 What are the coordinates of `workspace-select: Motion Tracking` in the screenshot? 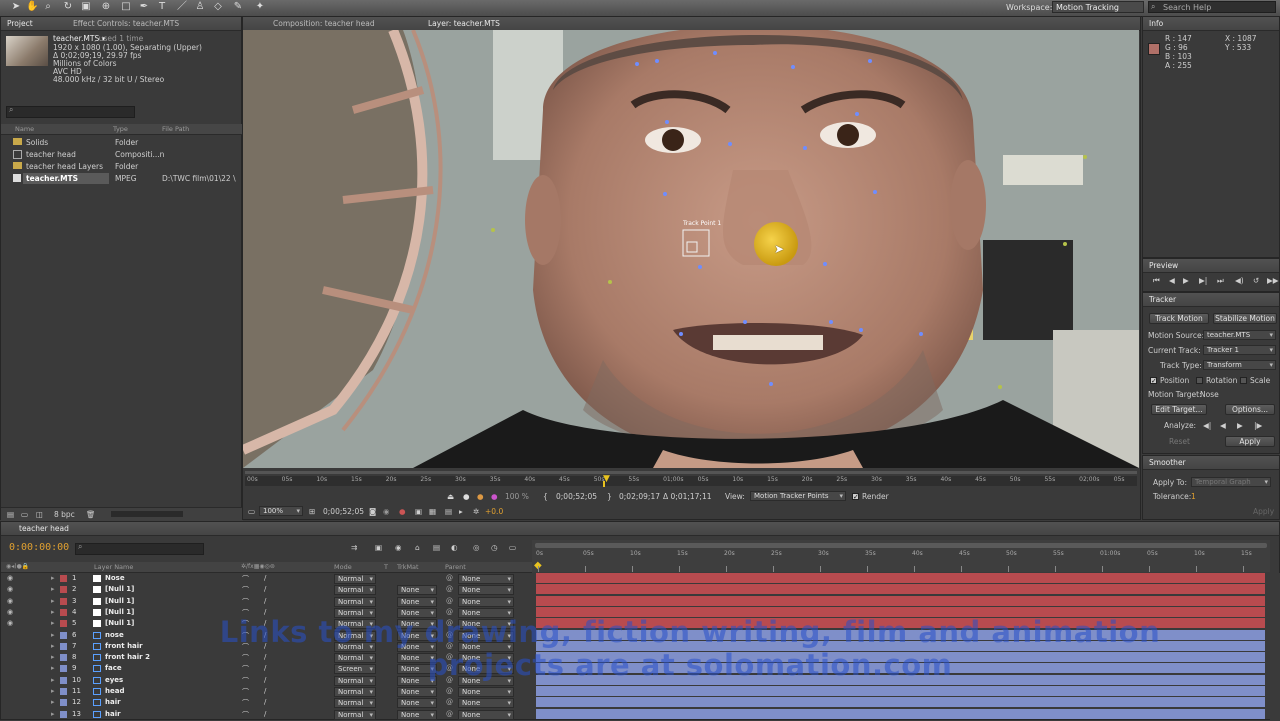 It's located at (1098, 7).